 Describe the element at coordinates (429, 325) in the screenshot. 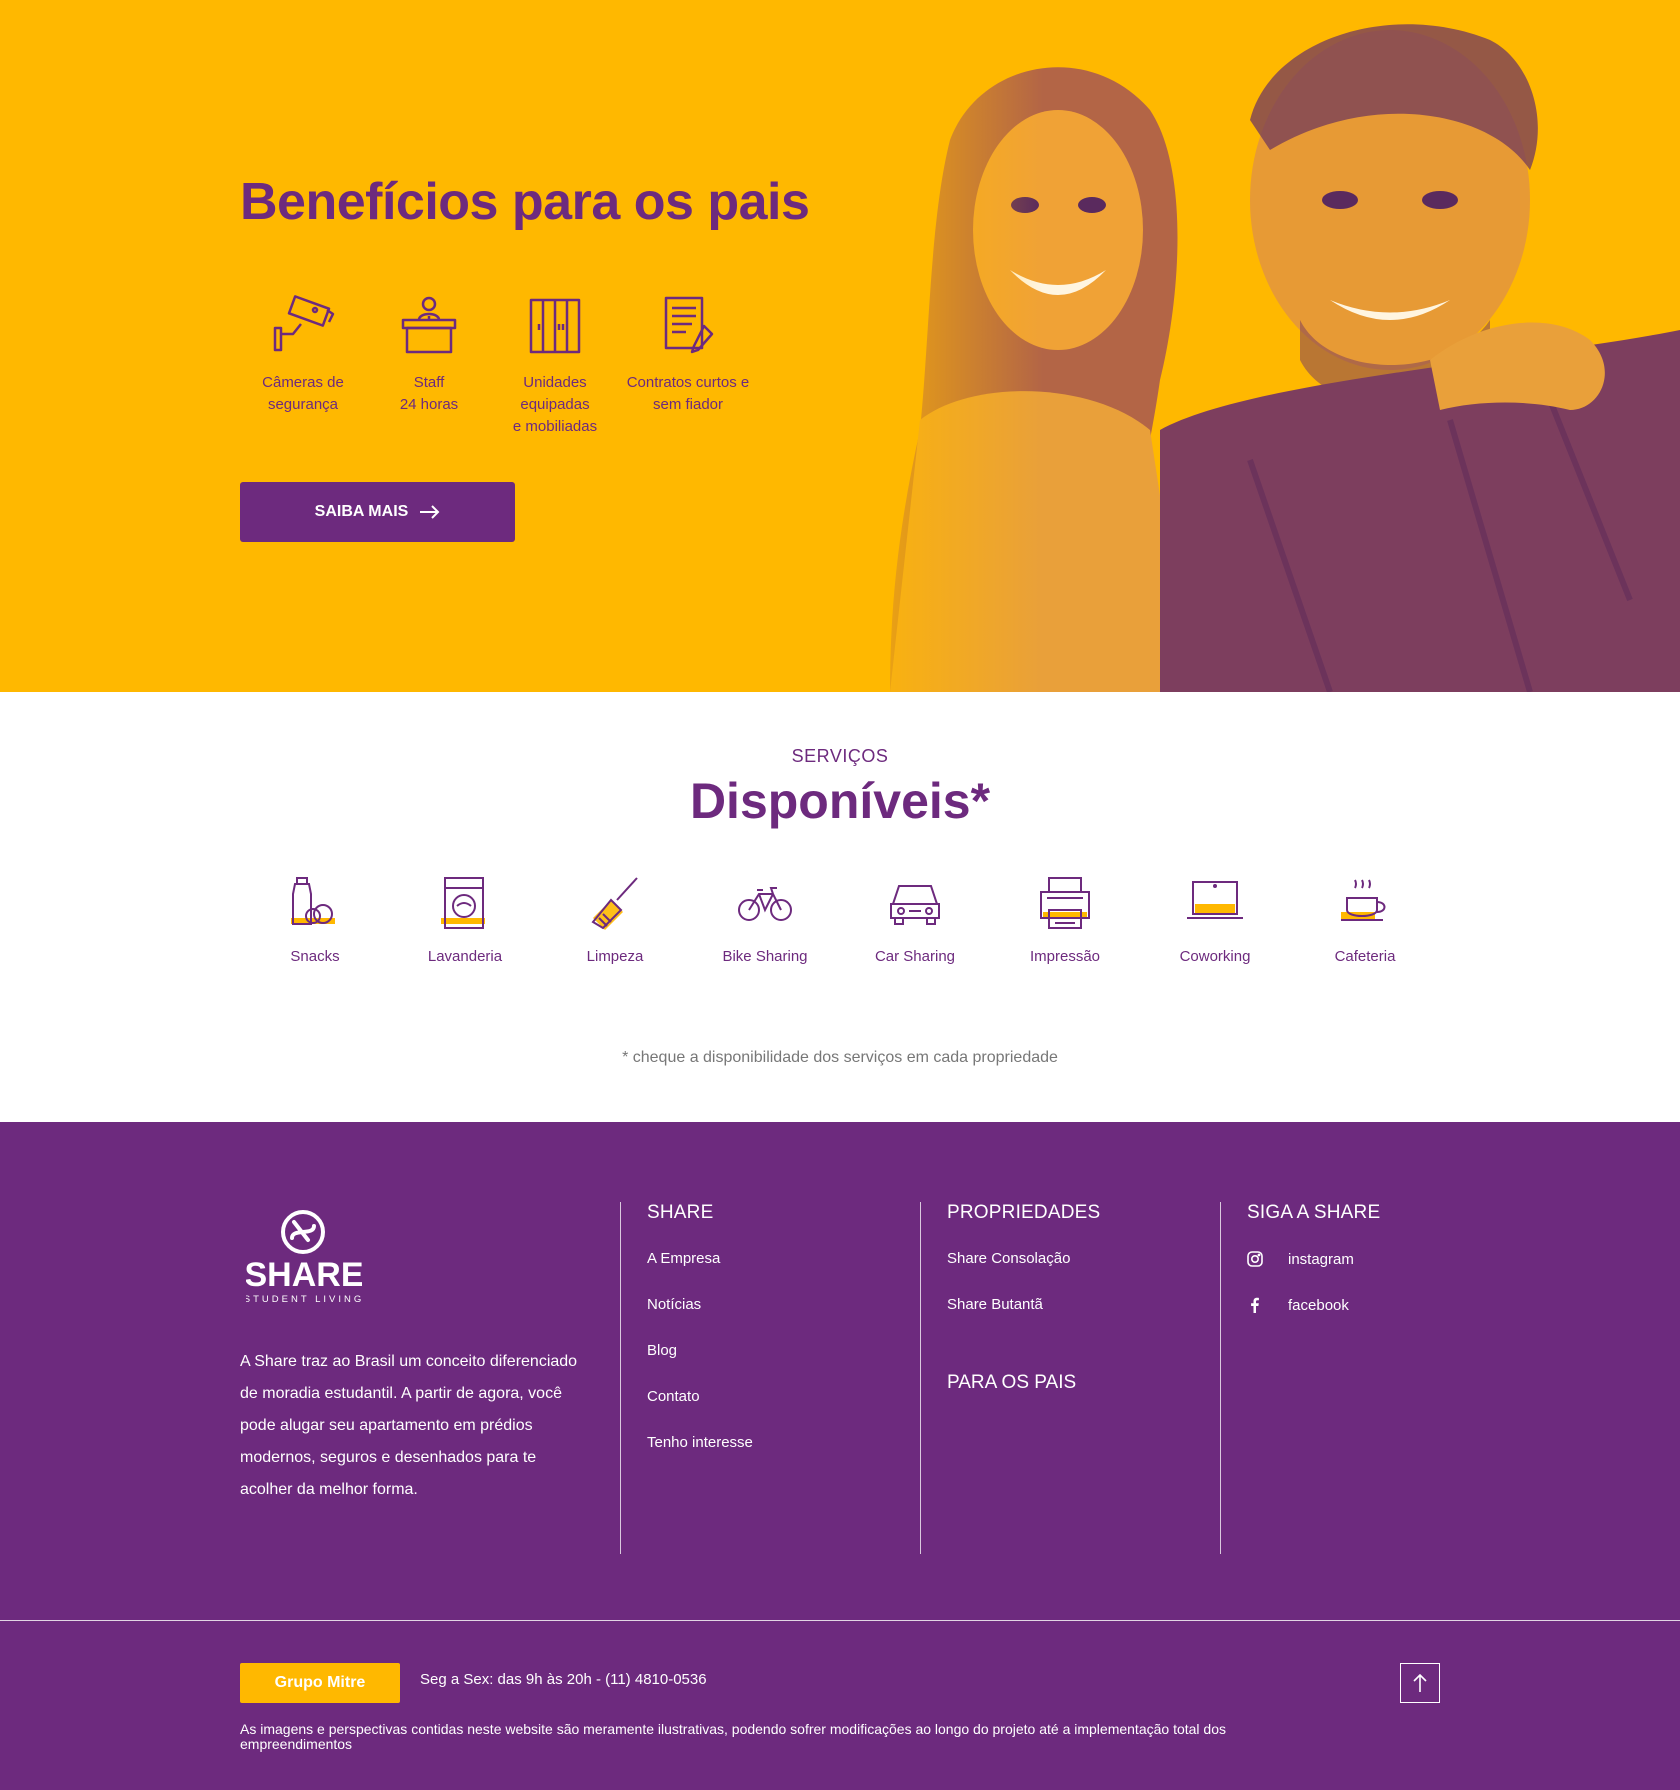

I see `reception-staff-icon` at that location.